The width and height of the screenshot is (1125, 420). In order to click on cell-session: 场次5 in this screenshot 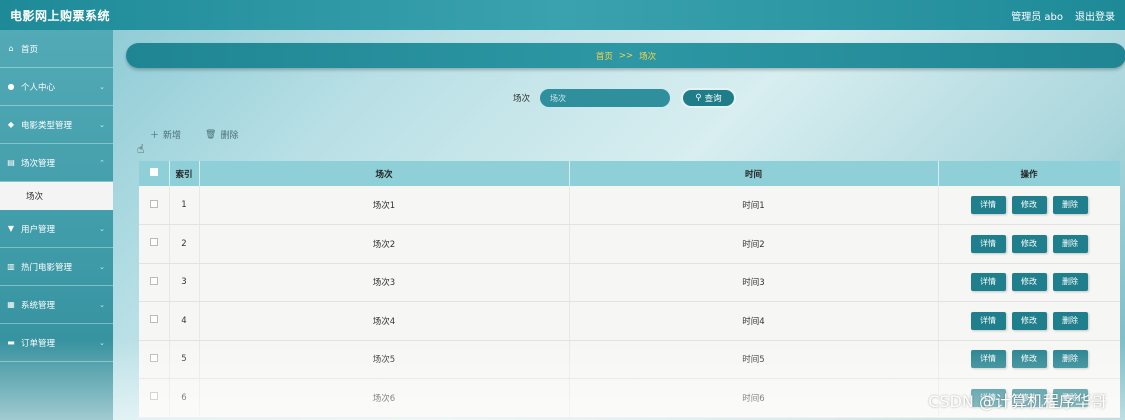, I will do `click(384, 359)`.